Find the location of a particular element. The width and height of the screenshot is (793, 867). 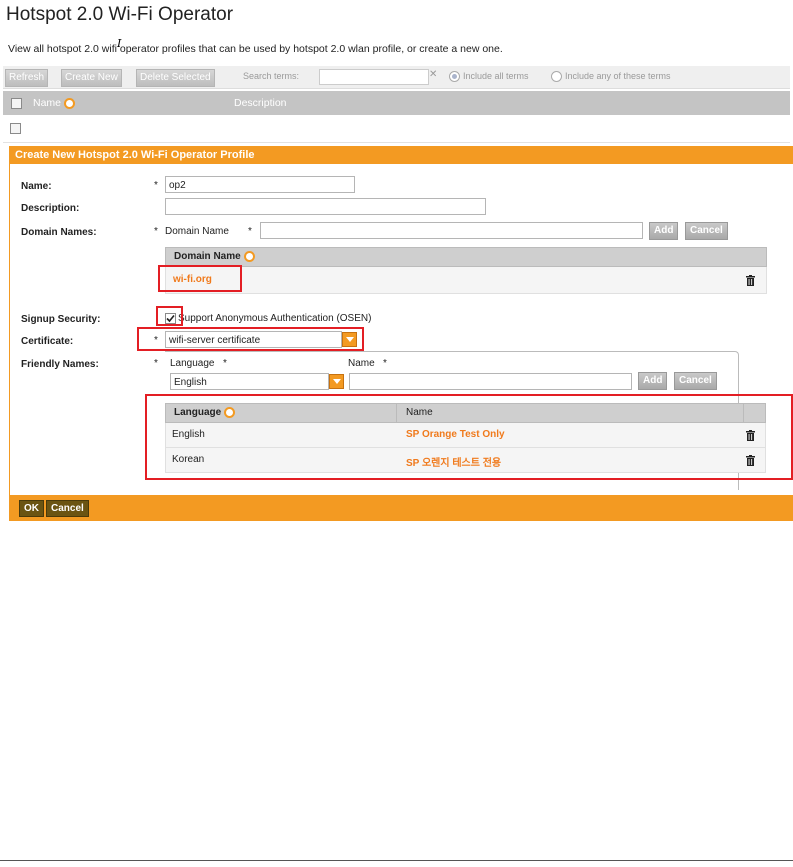

language-field-label: Language is located at coordinates (192, 363).